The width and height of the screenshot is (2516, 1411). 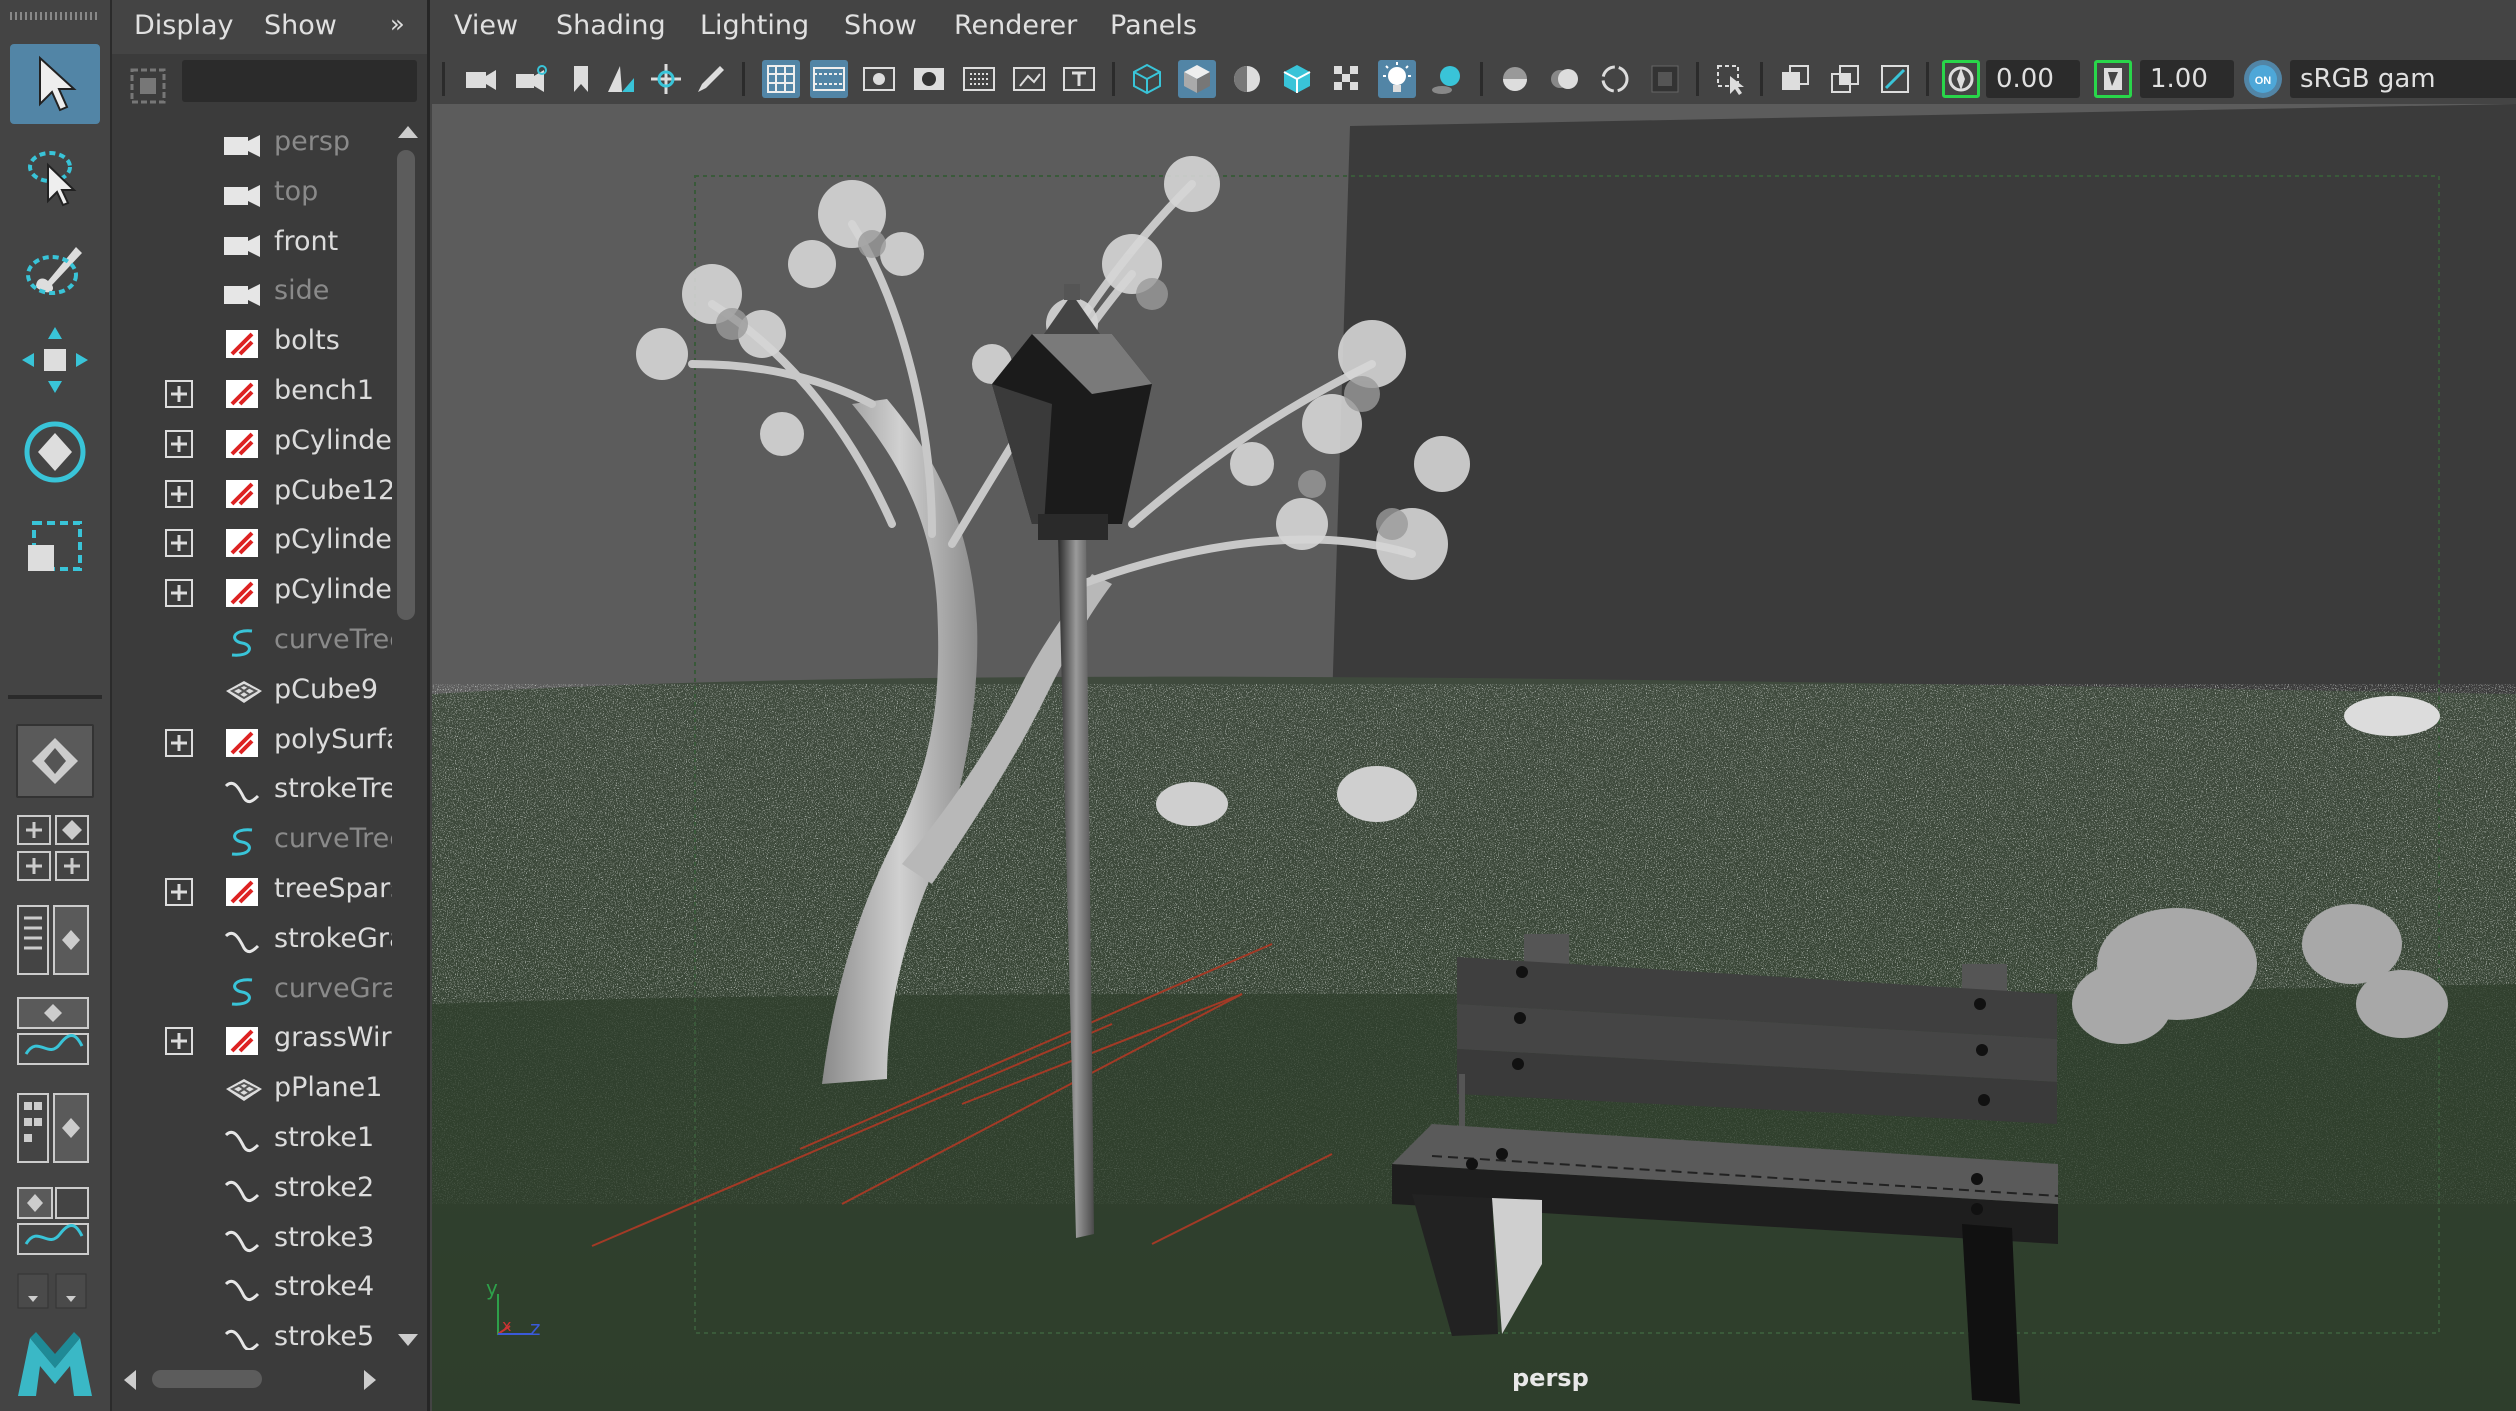 I want to click on menu-shading: Shading, so click(x=611, y=25).